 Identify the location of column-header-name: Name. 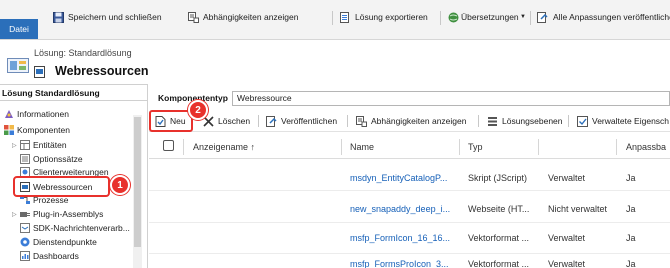
(362, 147).